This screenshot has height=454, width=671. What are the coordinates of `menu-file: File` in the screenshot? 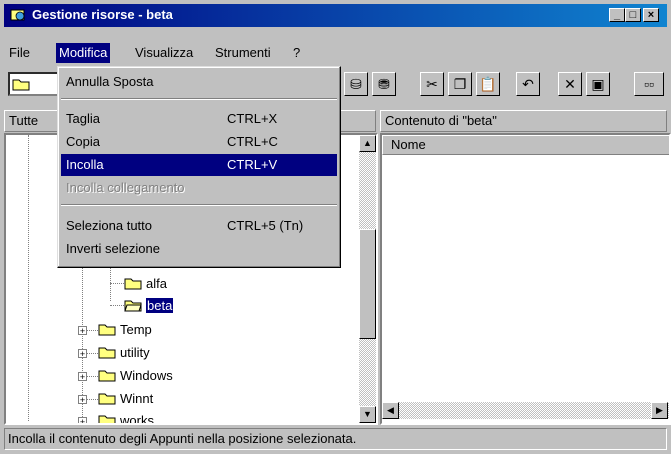 It's located at (19, 53).